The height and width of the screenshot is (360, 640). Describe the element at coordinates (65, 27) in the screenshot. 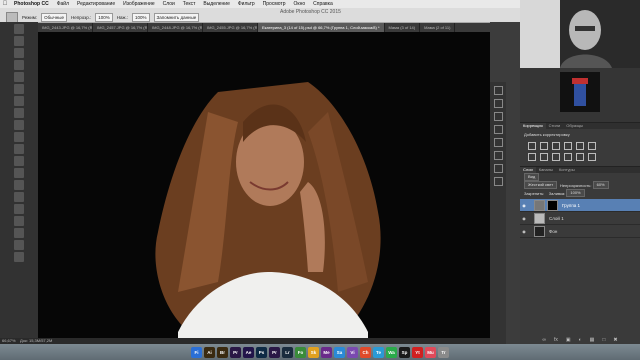

I see `doc-tab: IMG_2443.JPG @ 16,7% (RGB/8)` at that location.